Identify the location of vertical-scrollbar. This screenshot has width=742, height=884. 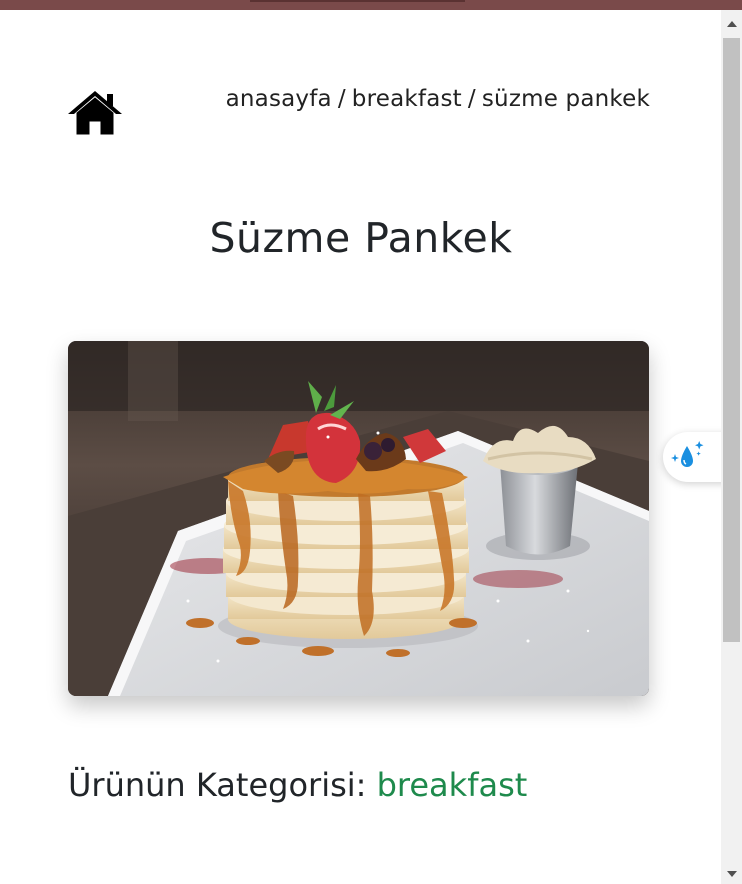
(731, 447).